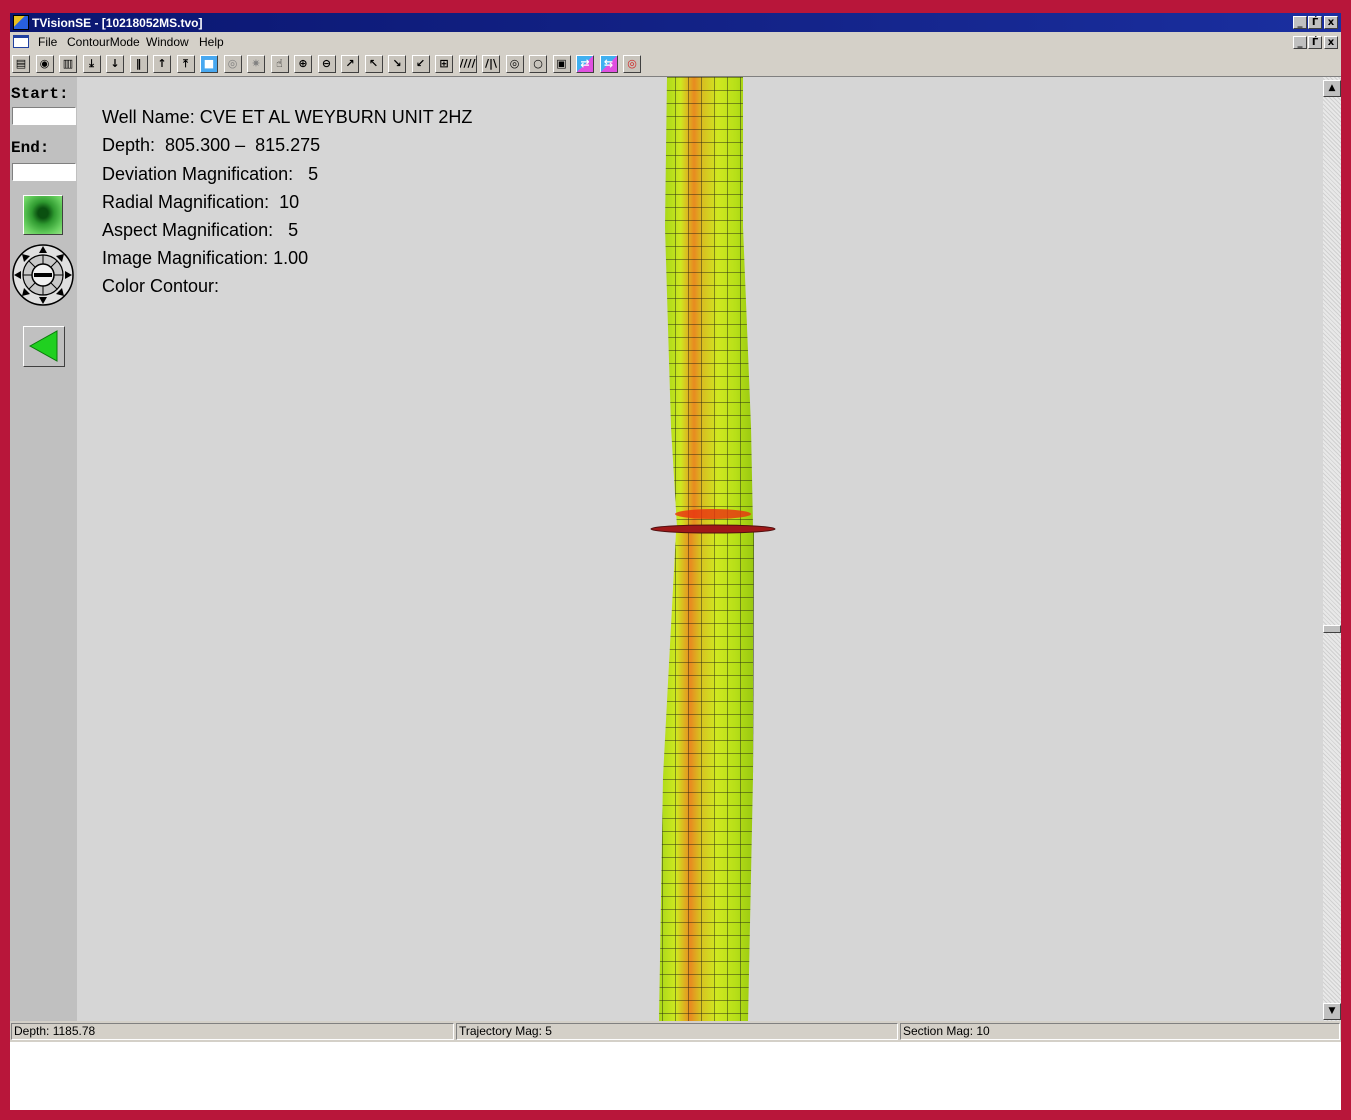 The image size is (1351, 1120). I want to click on tilt-minus-icon: ↙, so click(420, 64).